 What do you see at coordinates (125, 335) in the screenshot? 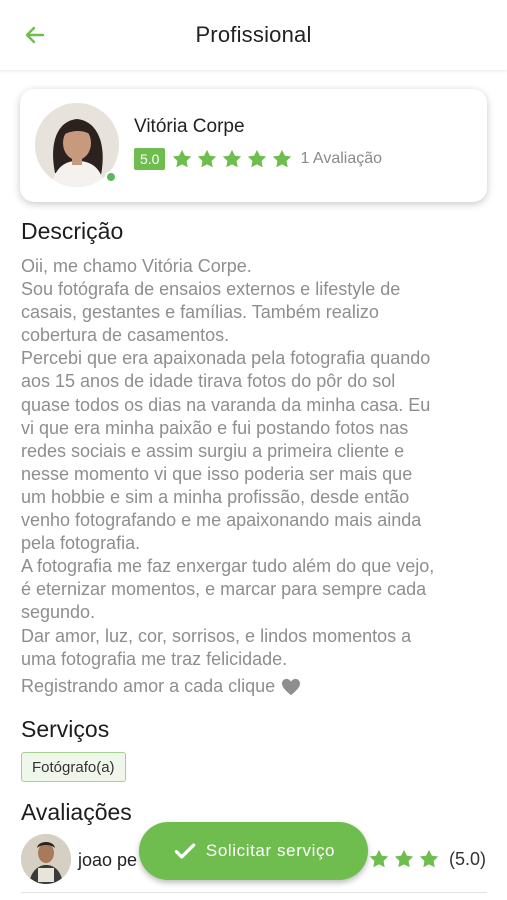
I see `description-line: cobertura de casamentos.` at bounding box center [125, 335].